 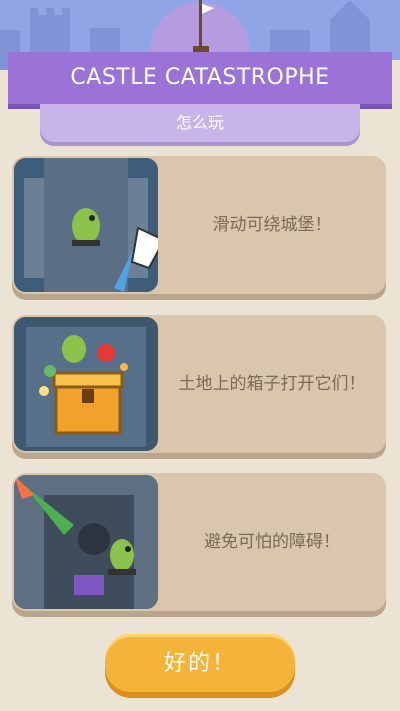 What do you see at coordinates (86, 225) in the screenshot?
I see `tower-swipe-illustration` at bounding box center [86, 225].